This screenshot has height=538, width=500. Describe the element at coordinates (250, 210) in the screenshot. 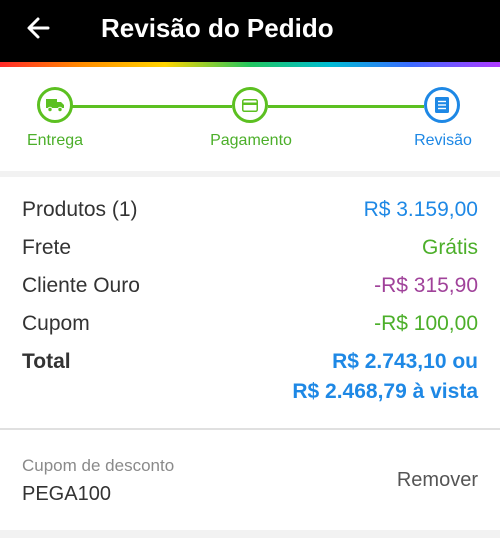

I see `summary-row-products: Produtos (1) R$ 3.159,00` at that location.